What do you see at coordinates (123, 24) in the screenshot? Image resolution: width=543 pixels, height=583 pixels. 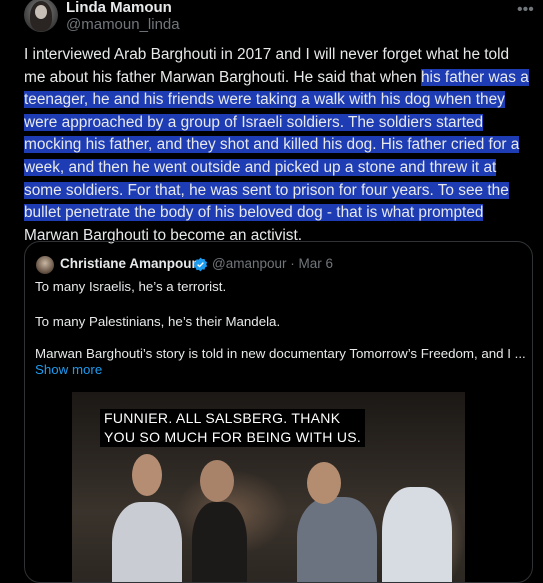 I see `author-handle: @mamoun_linda` at bounding box center [123, 24].